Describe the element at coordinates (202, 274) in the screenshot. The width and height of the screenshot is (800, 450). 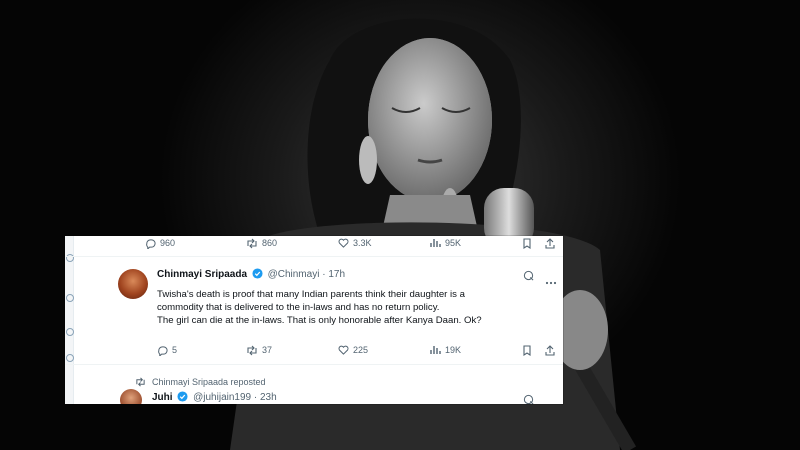
I see `author-name: Chinmayi Sripaada` at that location.